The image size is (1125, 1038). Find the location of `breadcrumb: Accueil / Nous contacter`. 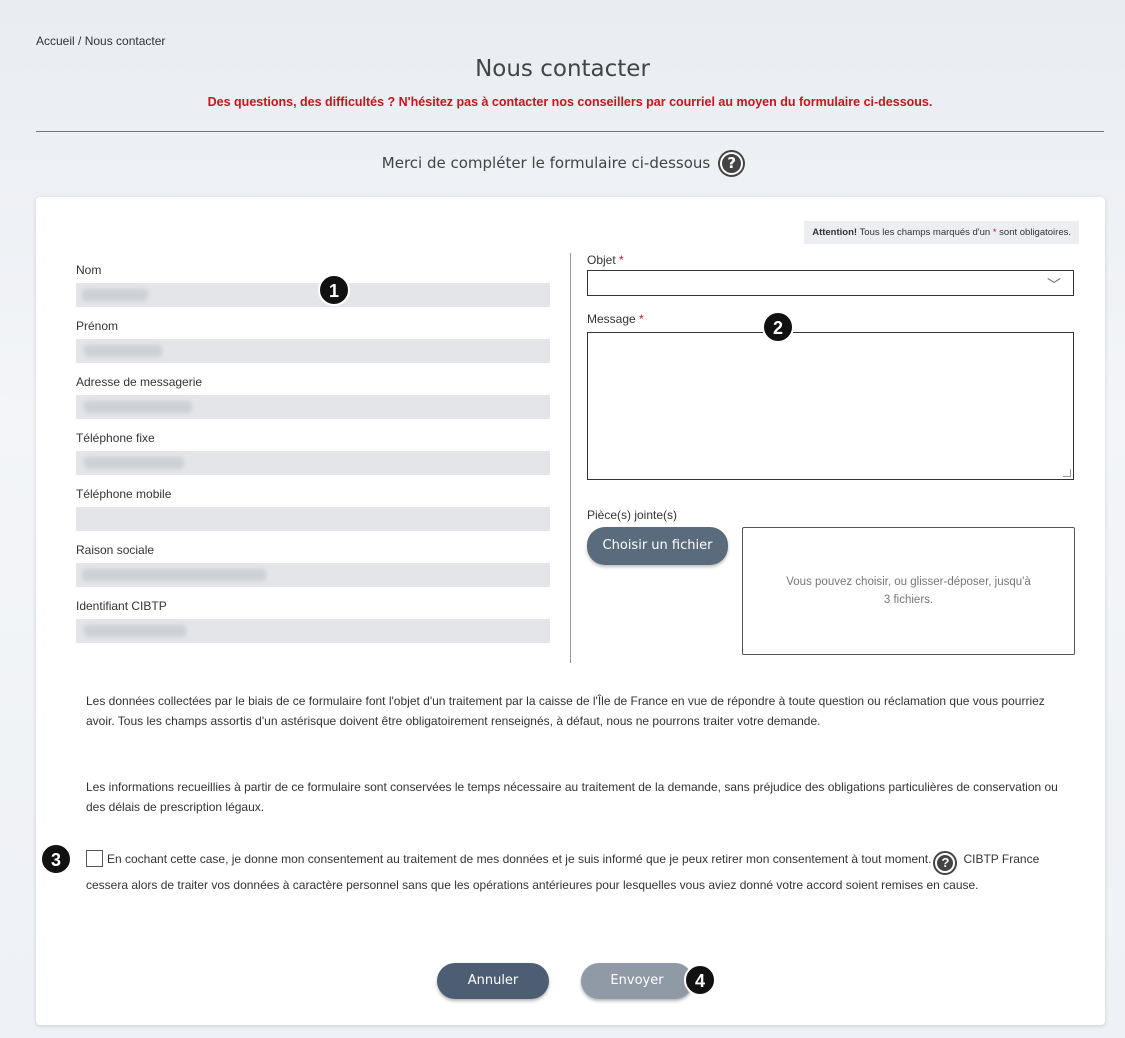

breadcrumb: Accueil / Nous contacter is located at coordinates (100, 41).